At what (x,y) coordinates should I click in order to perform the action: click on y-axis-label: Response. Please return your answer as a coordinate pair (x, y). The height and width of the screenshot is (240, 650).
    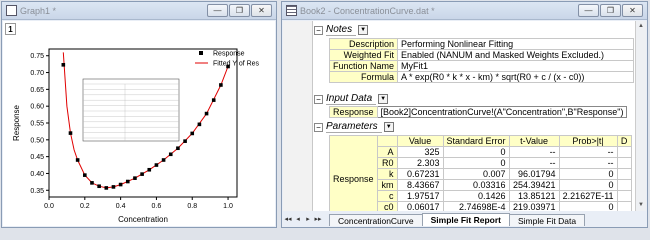
    Looking at the image, I should click on (16, 122).